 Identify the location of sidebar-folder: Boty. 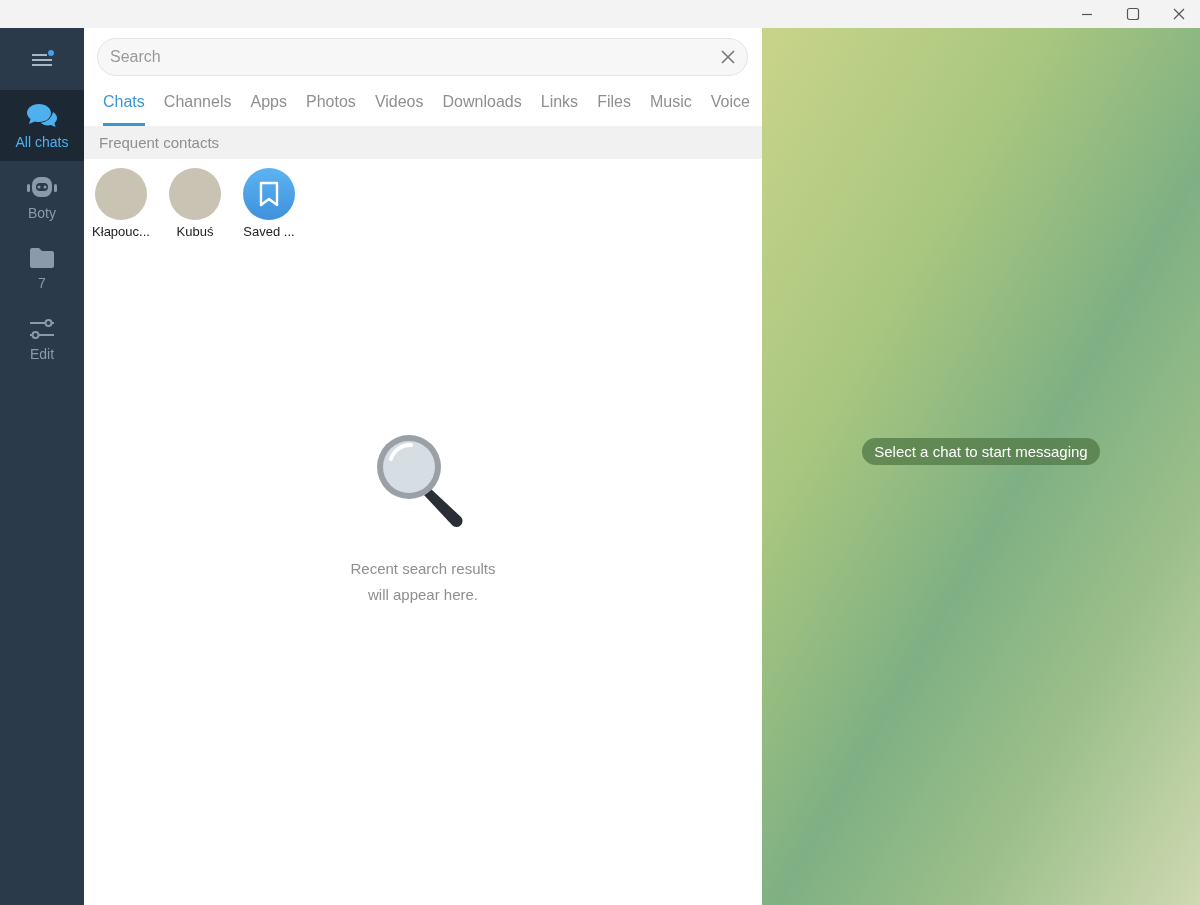
(42, 196).